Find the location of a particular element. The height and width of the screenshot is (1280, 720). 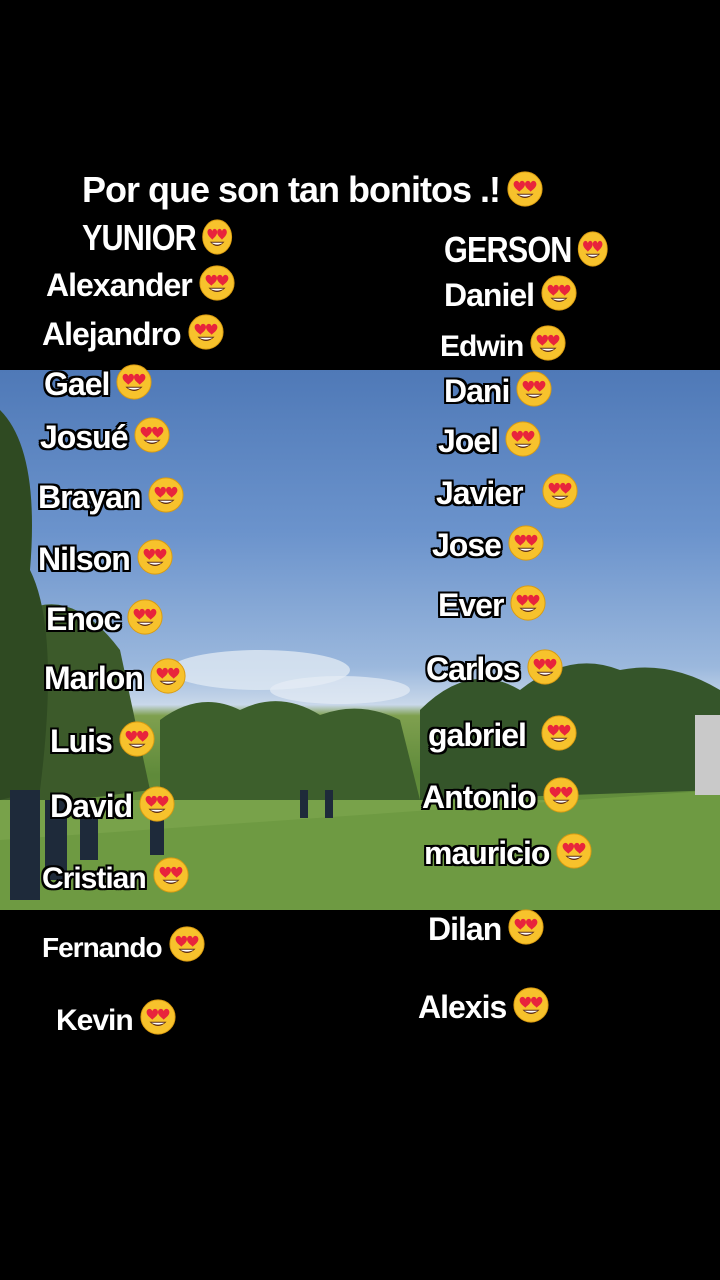

name-carlos: Carlos is located at coordinates (495, 667).